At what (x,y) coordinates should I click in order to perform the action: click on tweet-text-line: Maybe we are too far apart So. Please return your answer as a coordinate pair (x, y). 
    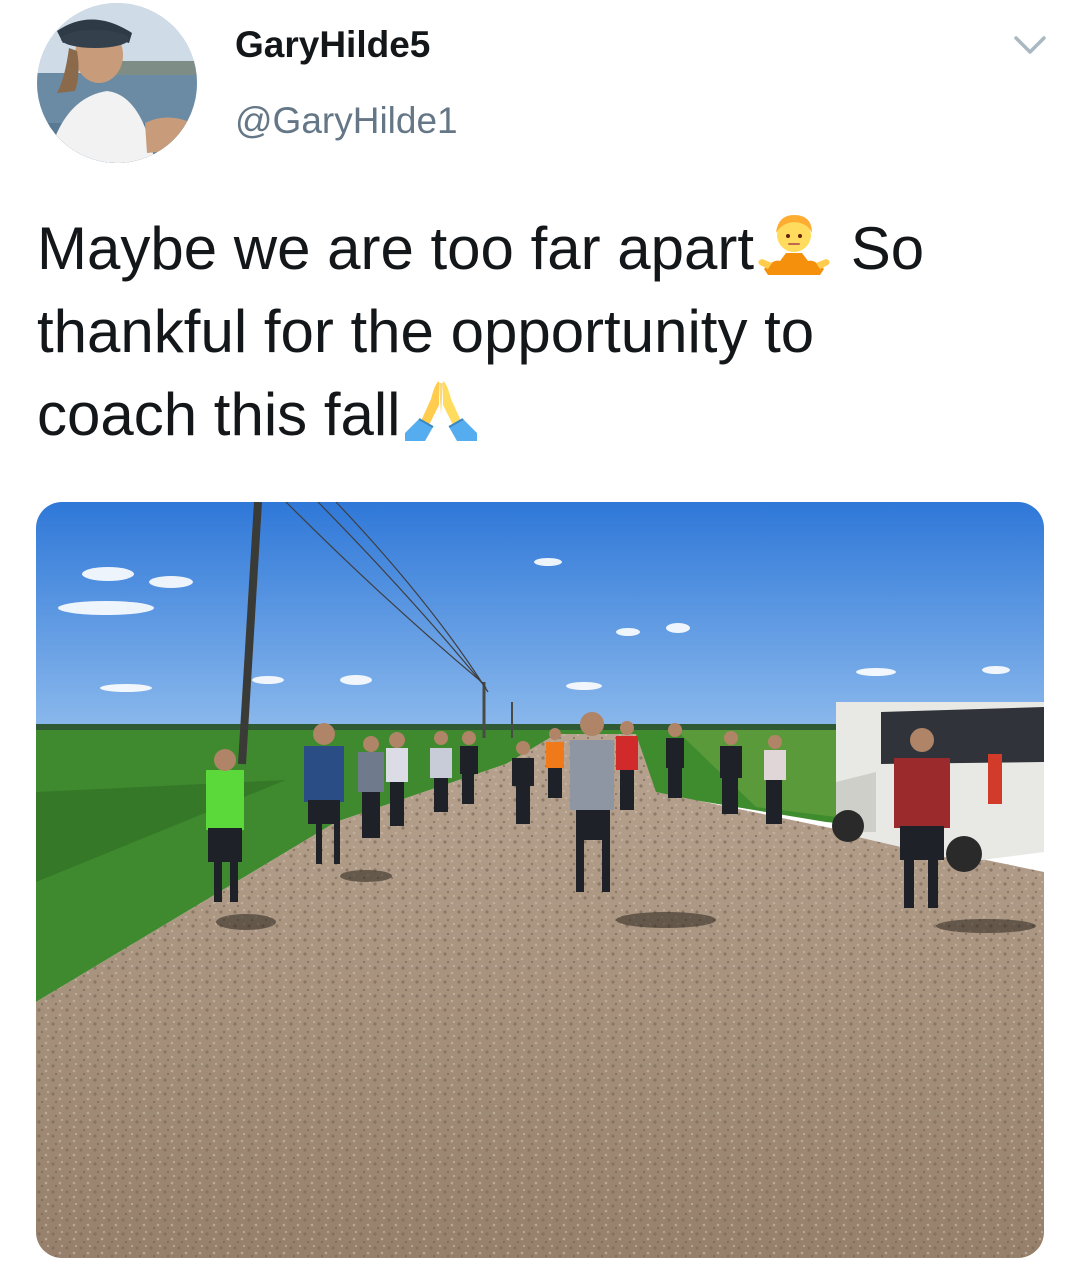
    Looking at the image, I should click on (537, 248).